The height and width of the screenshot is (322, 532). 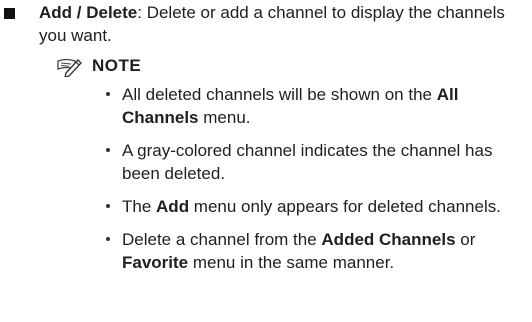 I want to click on note-3-bold-1: Add, so click(x=173, y=206).